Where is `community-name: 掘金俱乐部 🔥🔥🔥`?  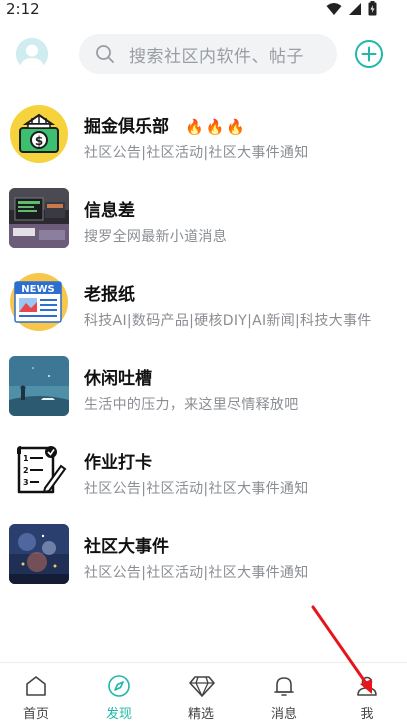 community-name: 掘金俱乐部 🔥🔥🔥 is located at coordinates (165, 124).